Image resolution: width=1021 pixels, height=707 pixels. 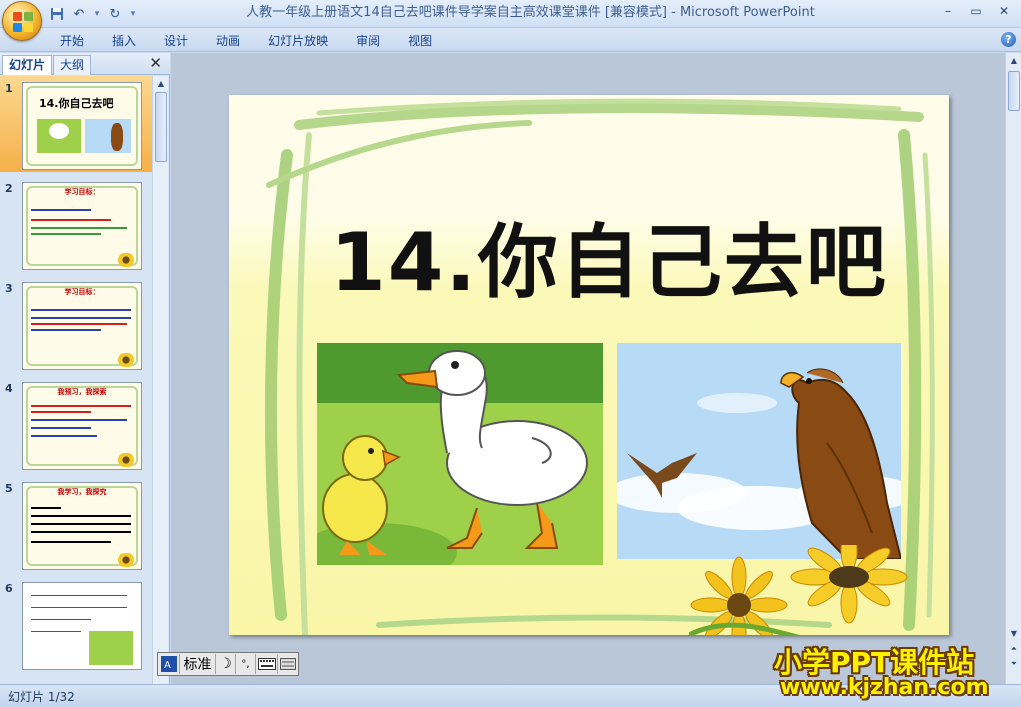 I want to click on minimize-button: –, so click(x=948, y=11).